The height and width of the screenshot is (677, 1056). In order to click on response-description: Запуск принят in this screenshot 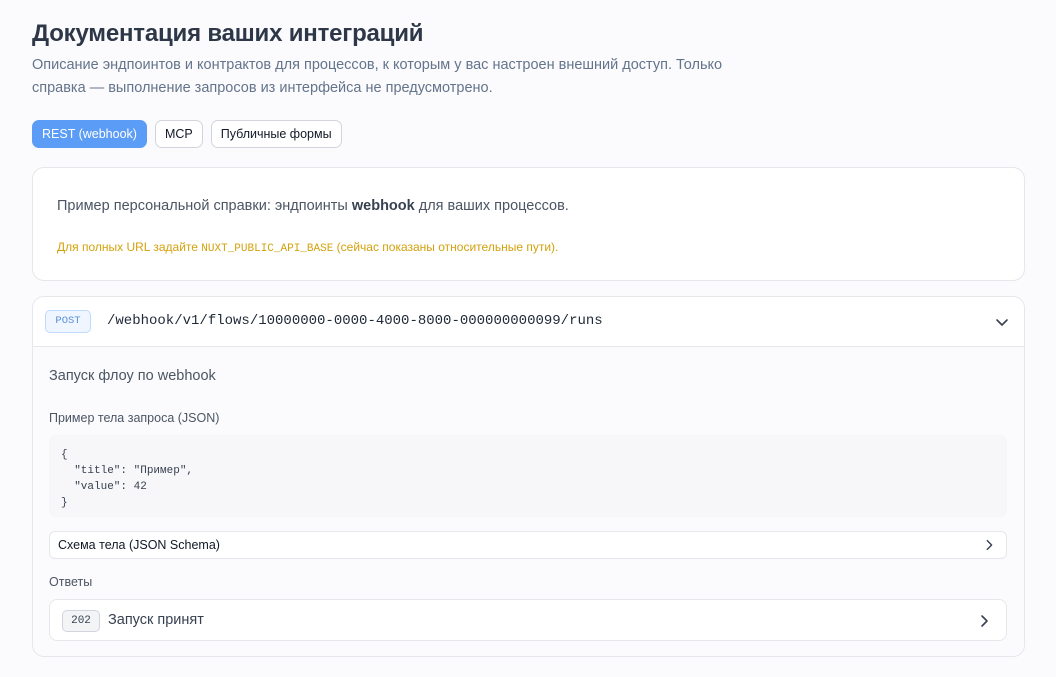, I will do `click(156, 620)`.